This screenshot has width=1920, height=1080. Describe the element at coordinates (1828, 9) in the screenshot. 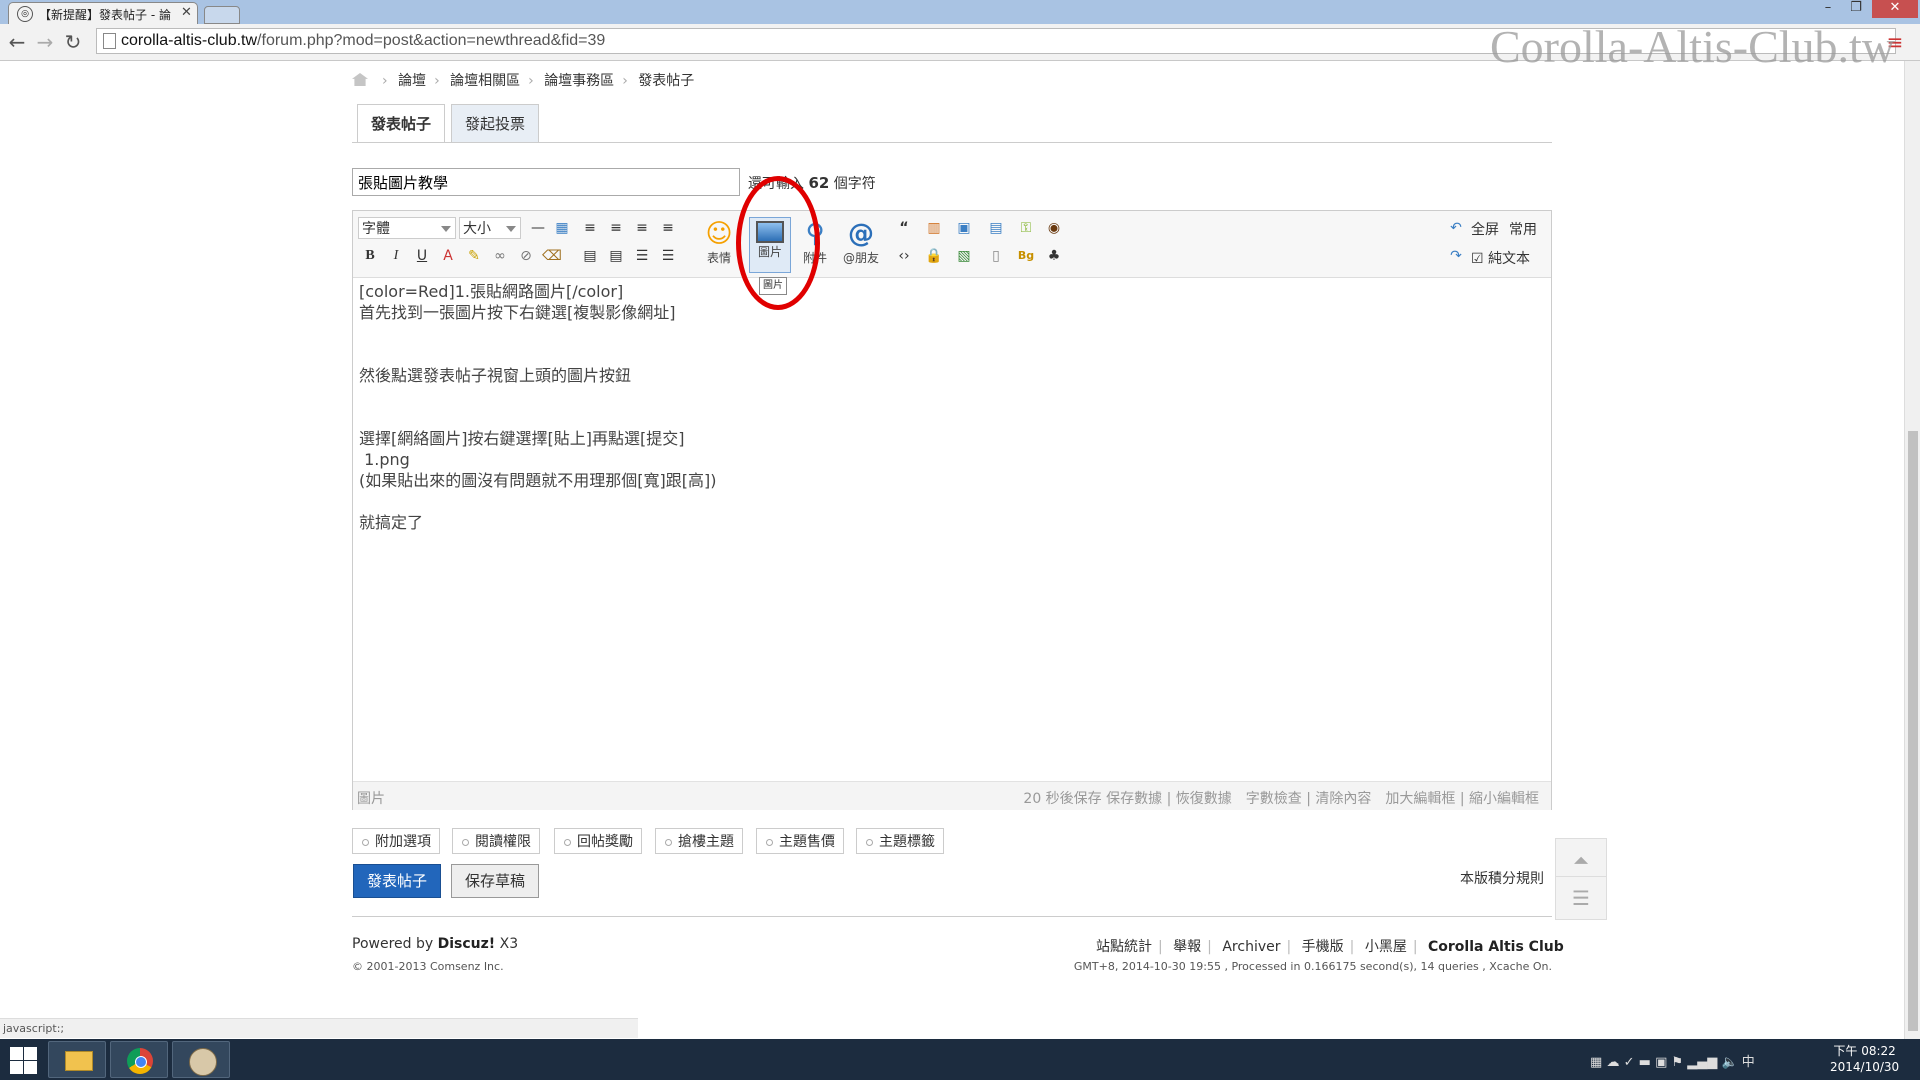

I see `minimize-button: –` at that location.